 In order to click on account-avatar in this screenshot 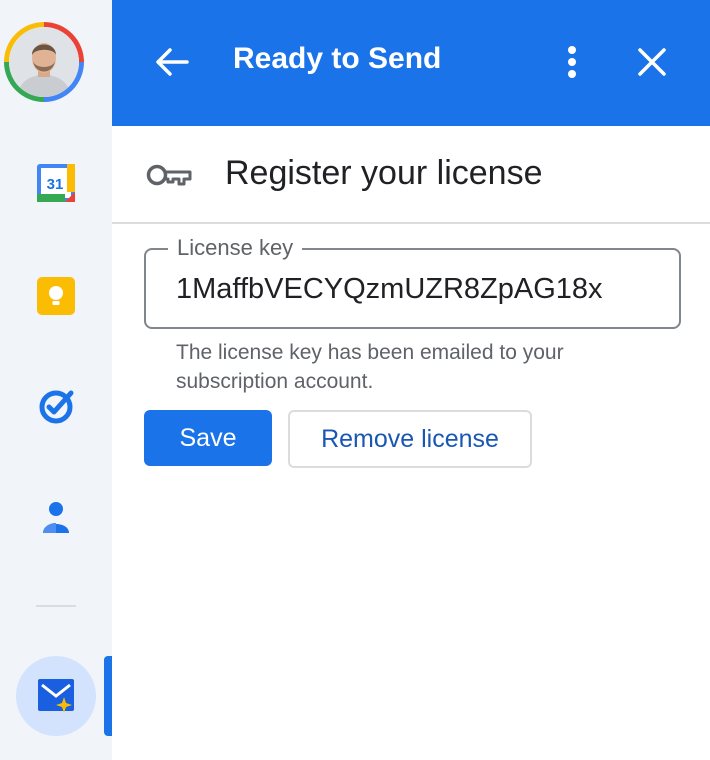, I will do `click(44, 62)`.